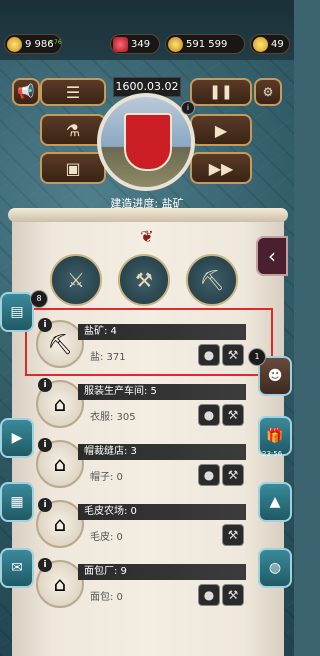 The width and height of the screenshot is (320, 656). Describe the element at coordinates (147, 236) in the screenshot. I see `ornament-knot-icon: ❦` at that location.